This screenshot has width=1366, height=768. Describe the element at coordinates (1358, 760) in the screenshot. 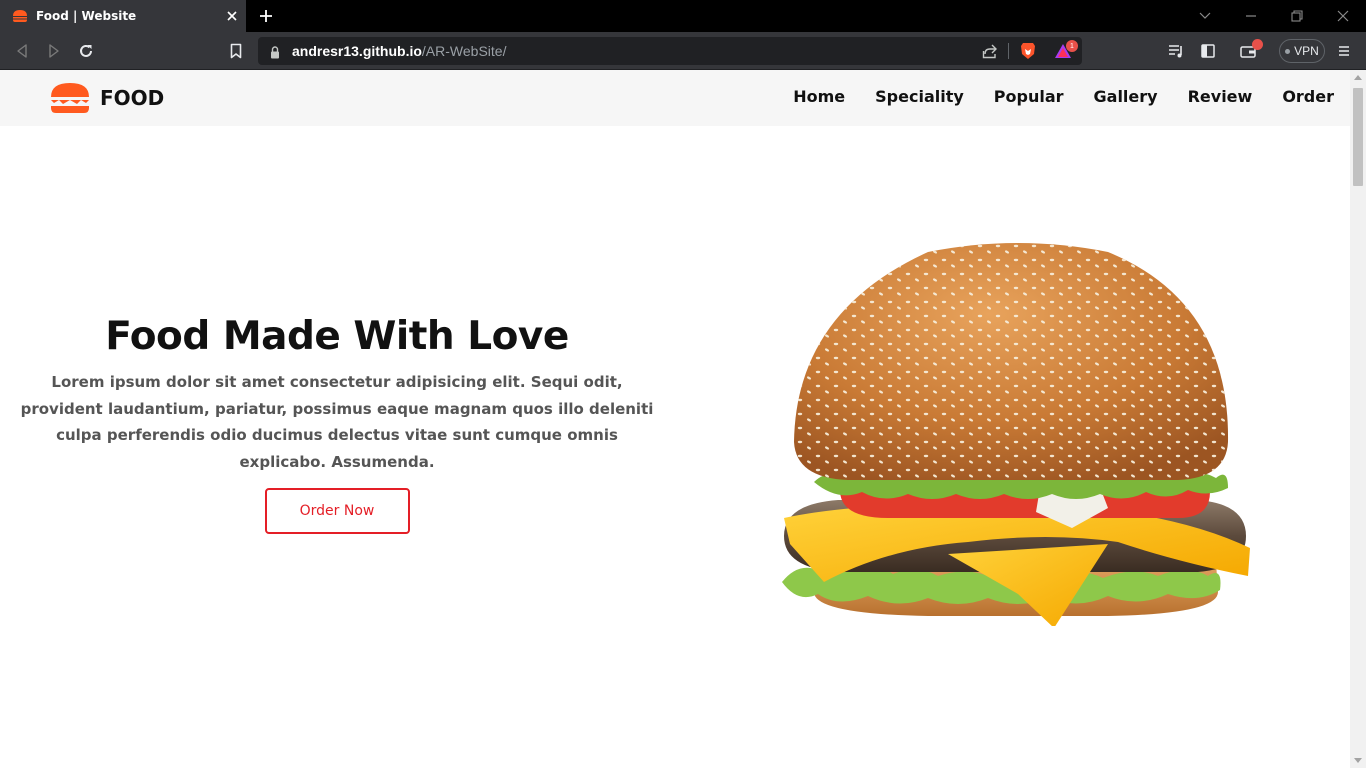

I see `scroll-down-arrow` at that location.